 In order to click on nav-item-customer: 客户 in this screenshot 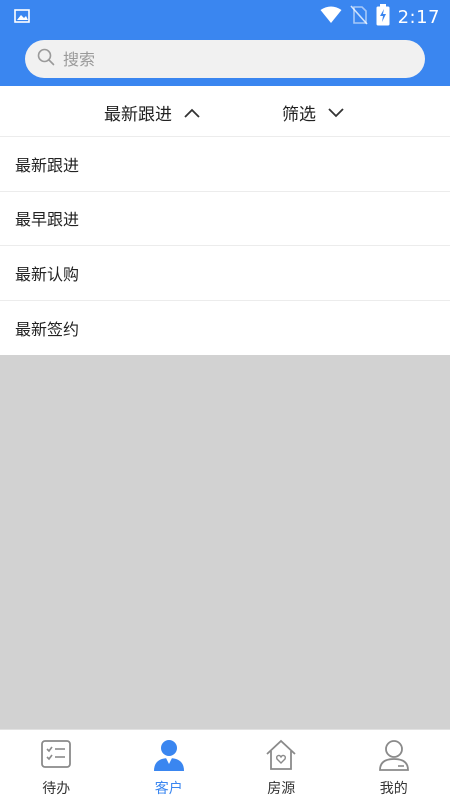, I will do `click(169, 765)`.